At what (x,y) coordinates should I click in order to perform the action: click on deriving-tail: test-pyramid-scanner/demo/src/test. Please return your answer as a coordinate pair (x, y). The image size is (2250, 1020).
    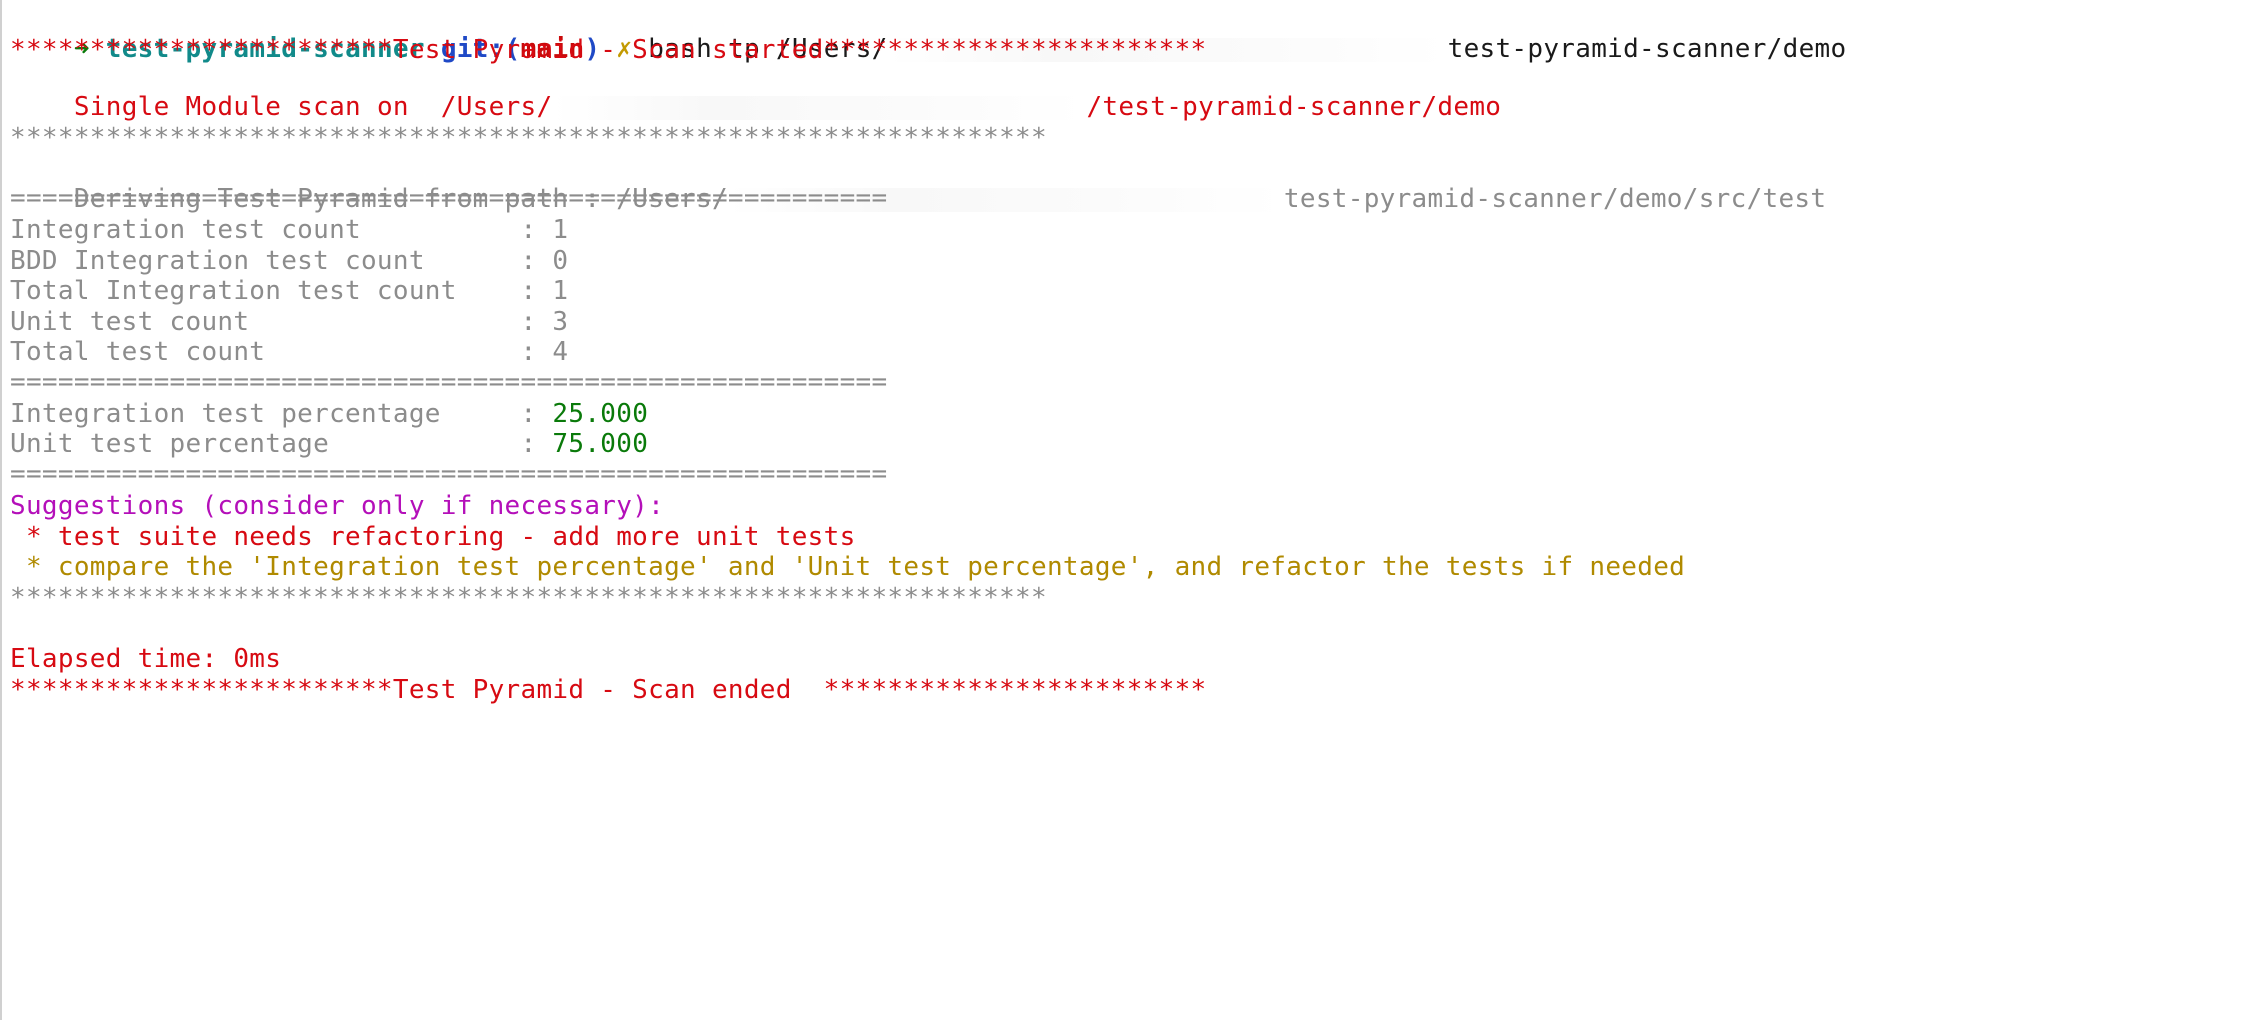
    Looking at the image, I should click on (1555, 199).